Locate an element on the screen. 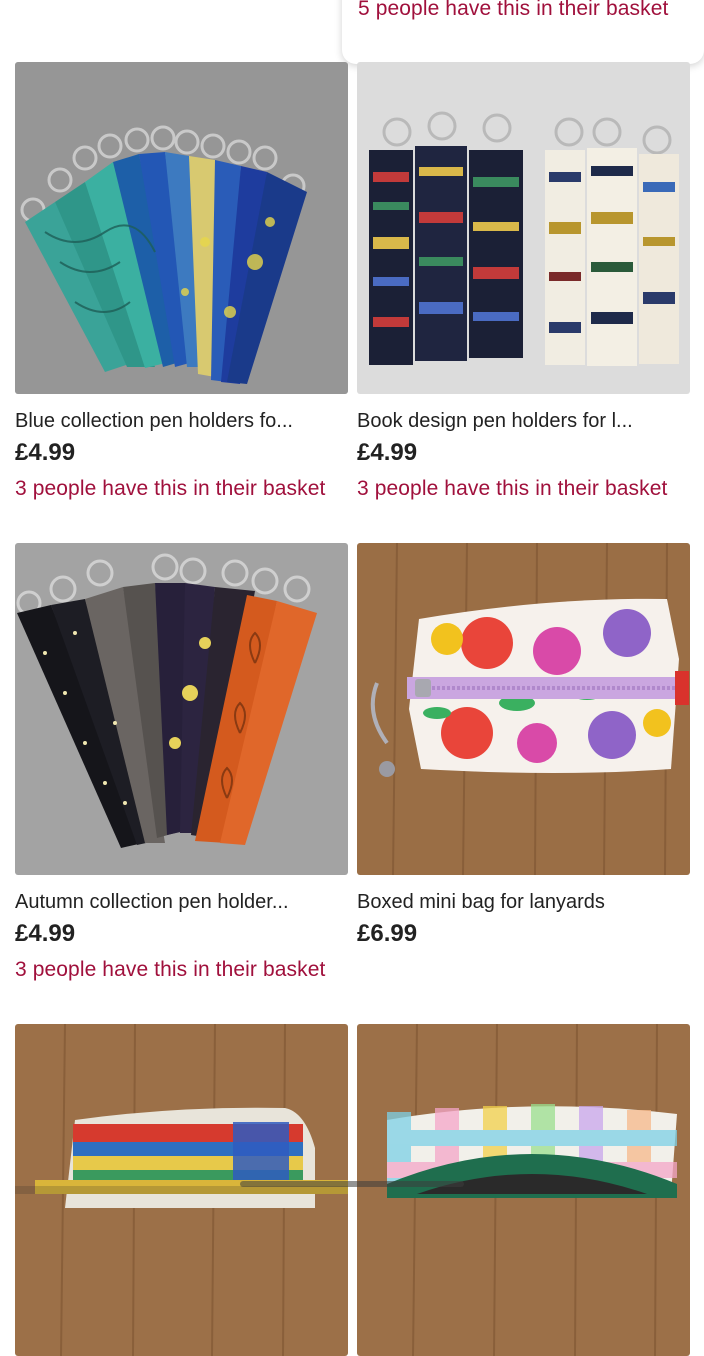 The image size is (704, 1356). scroll-indicator is located at coordinates (352, 1184).